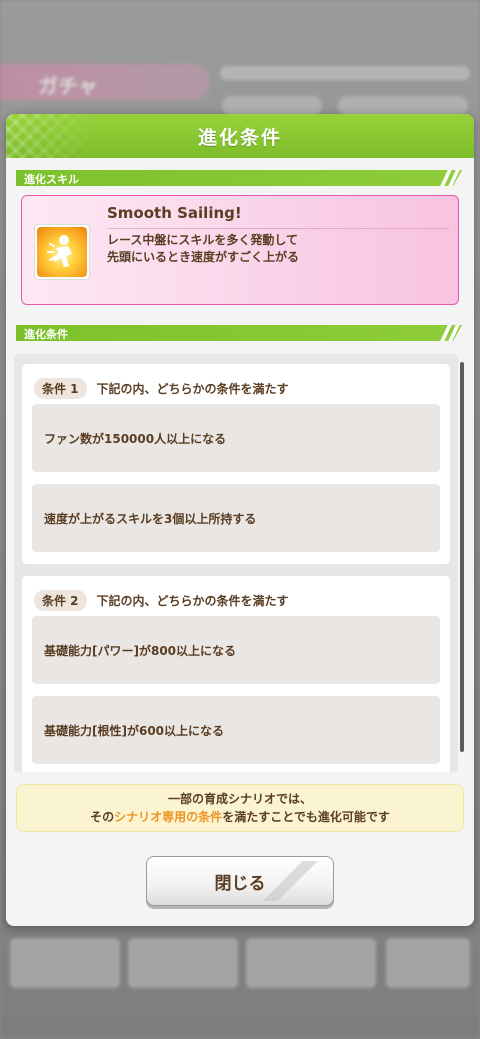 This screenshot has width=480, height=1039. I want to click on background-footer, so click(240, 965).